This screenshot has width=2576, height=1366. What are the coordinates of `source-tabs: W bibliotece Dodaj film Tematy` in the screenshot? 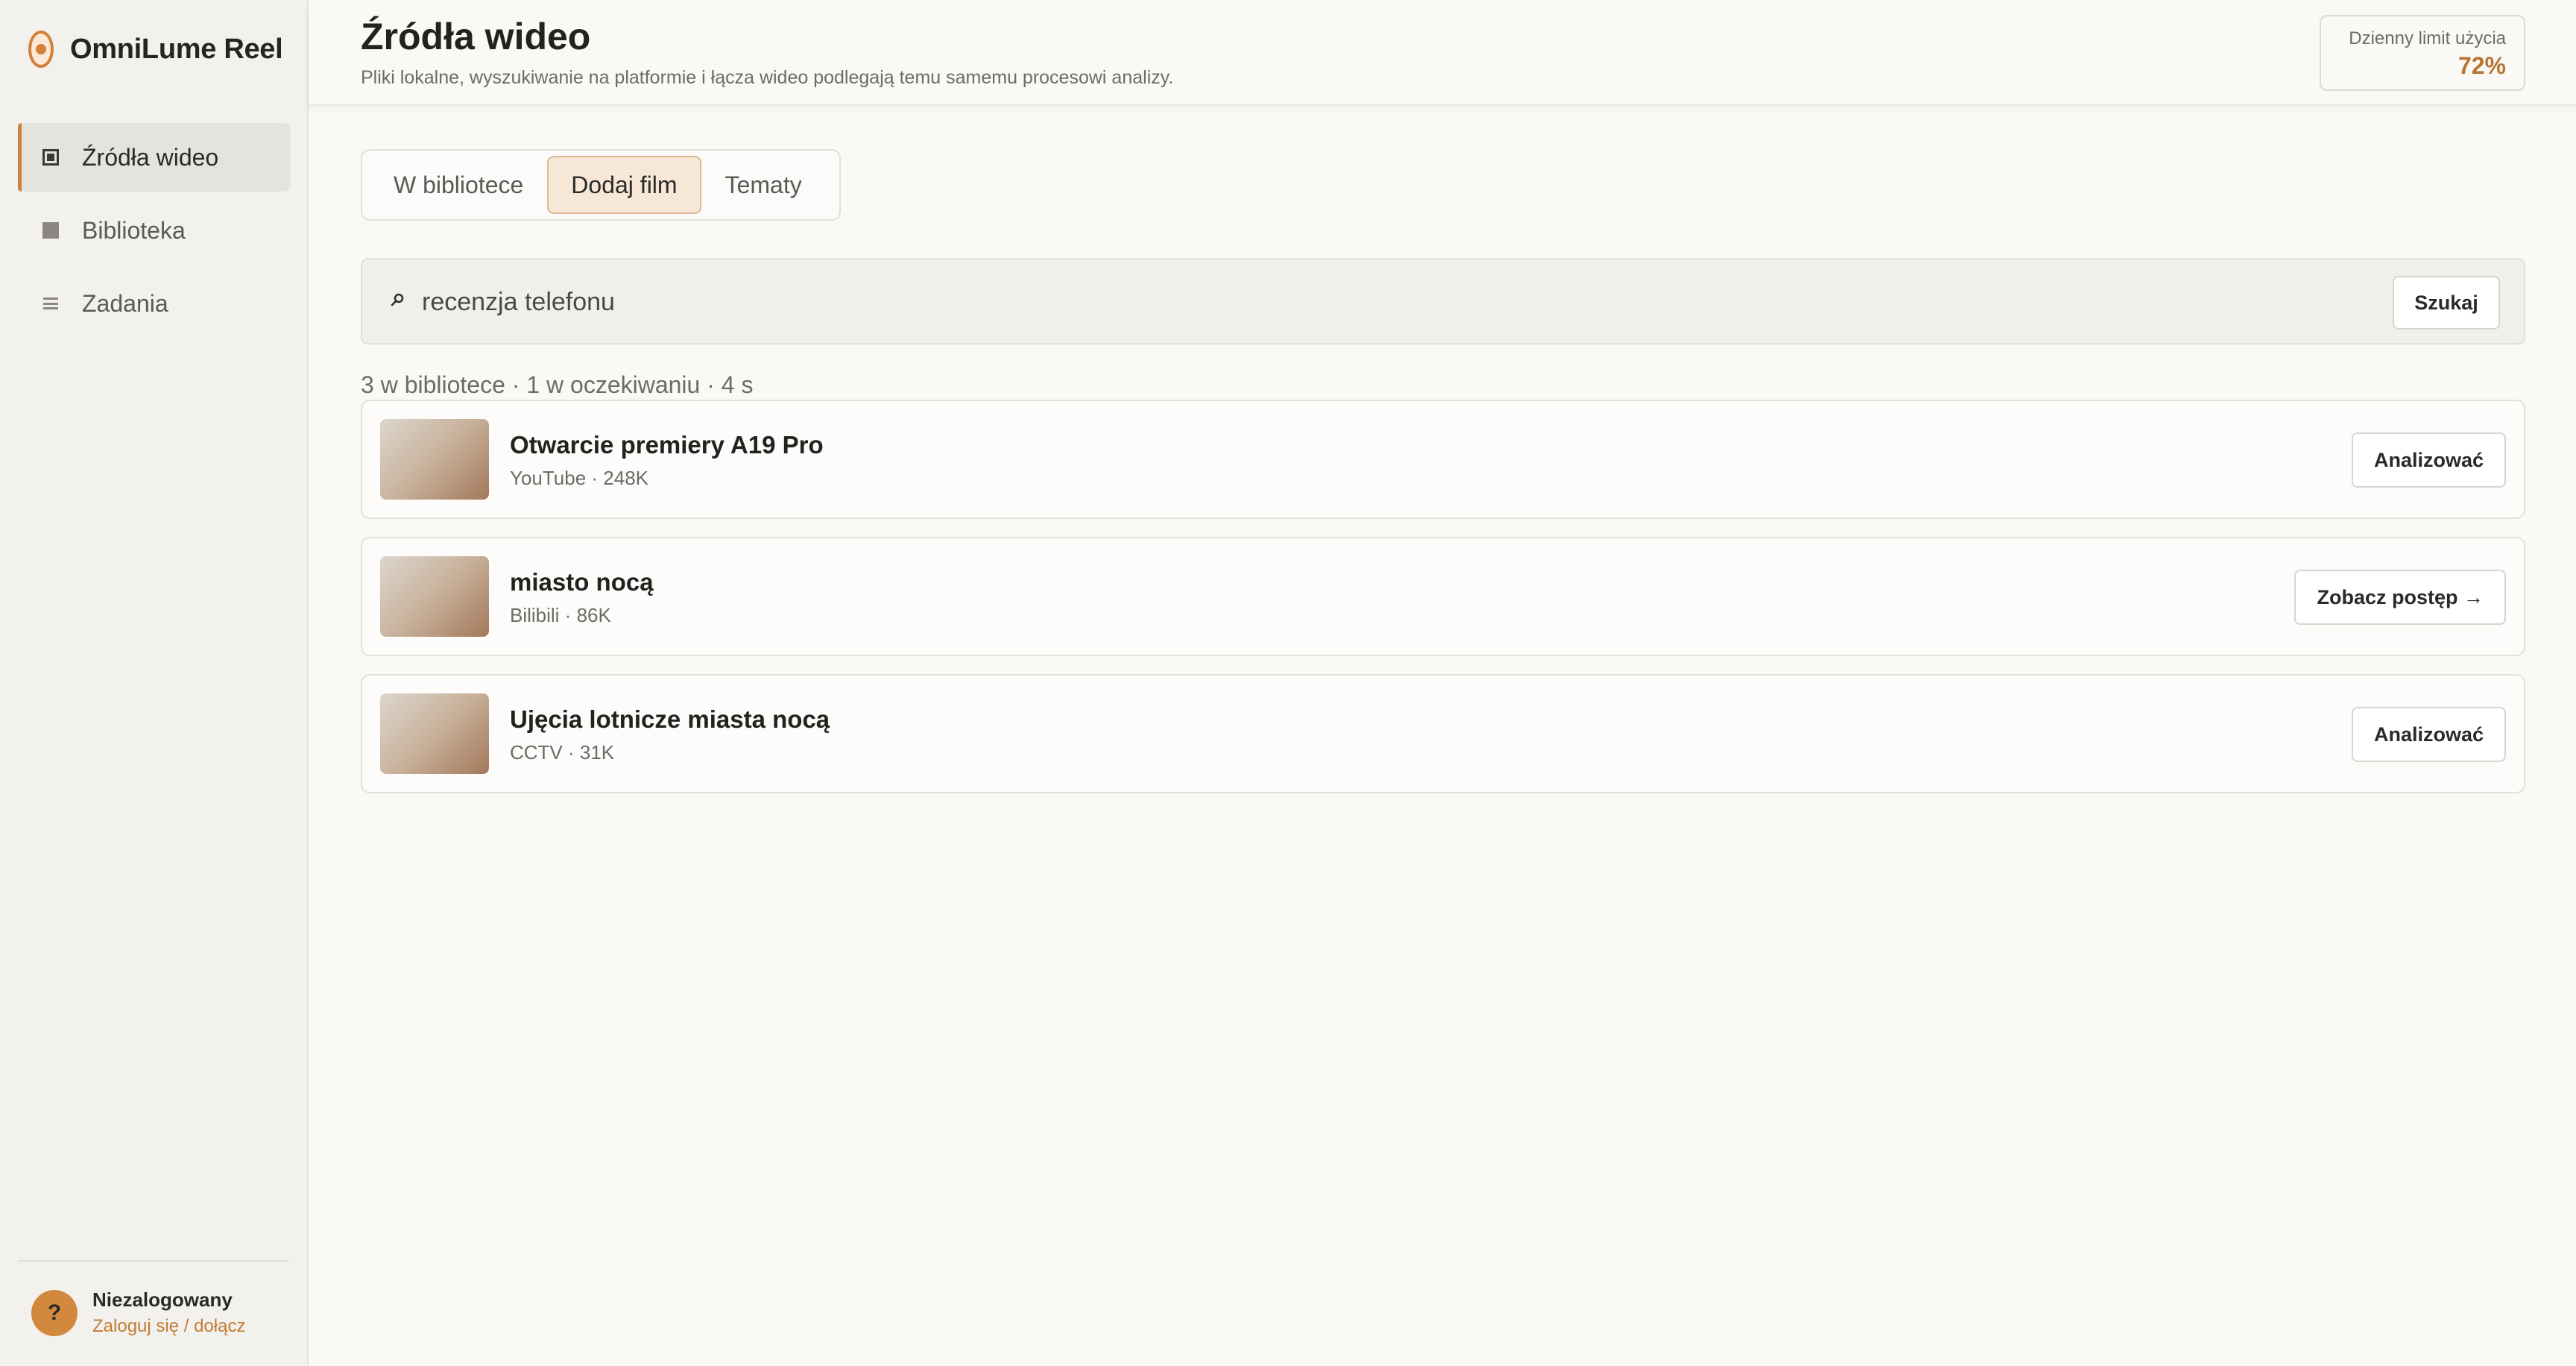 It's located at (601, 185).